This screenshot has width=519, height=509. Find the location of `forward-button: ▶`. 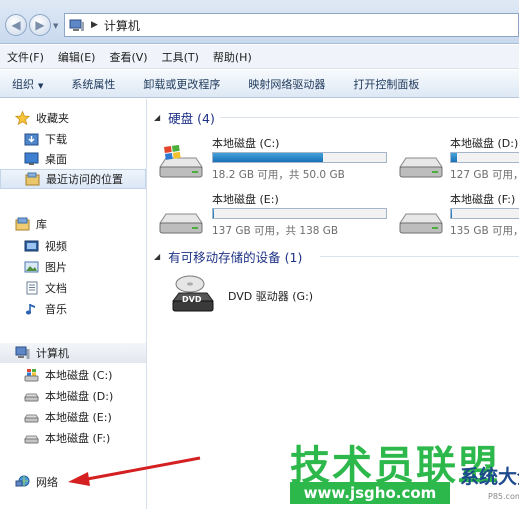

forward-button: ▶ is located at coordinates (40, 25).